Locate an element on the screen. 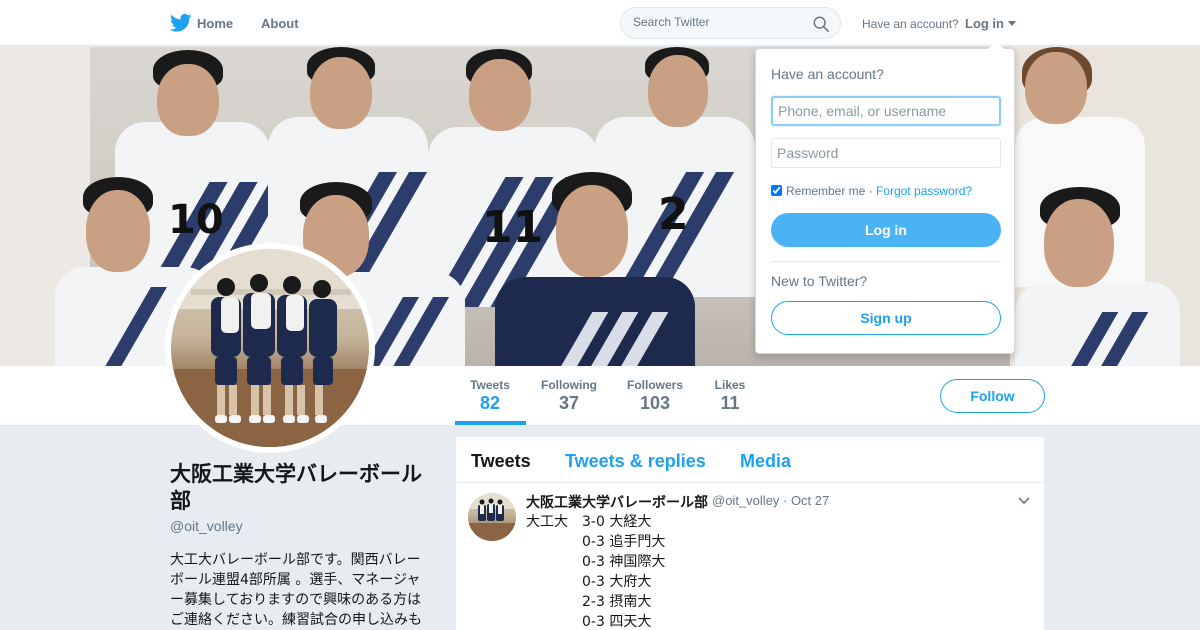 The width and height of the screenshot is (1200, 630). top-nav: Home About Have an account? Log in is located at coordinates (600, 23).